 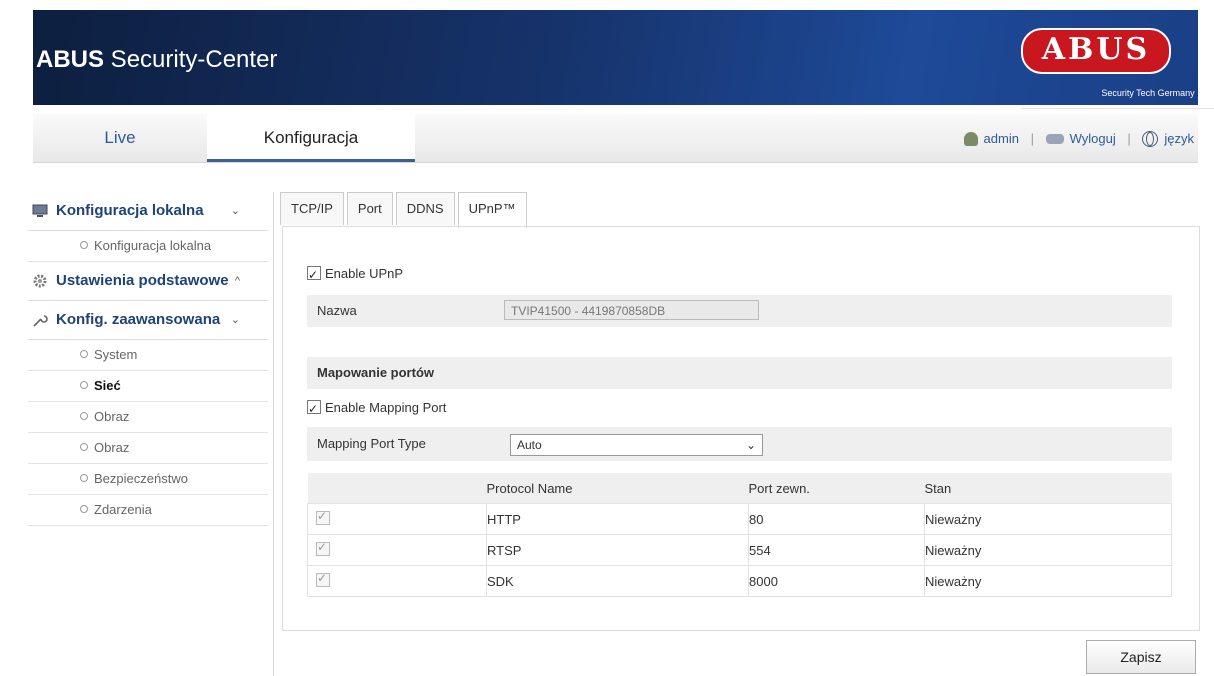 I want to click on enable-mapping-checkbox, so click(x=314, y=409).